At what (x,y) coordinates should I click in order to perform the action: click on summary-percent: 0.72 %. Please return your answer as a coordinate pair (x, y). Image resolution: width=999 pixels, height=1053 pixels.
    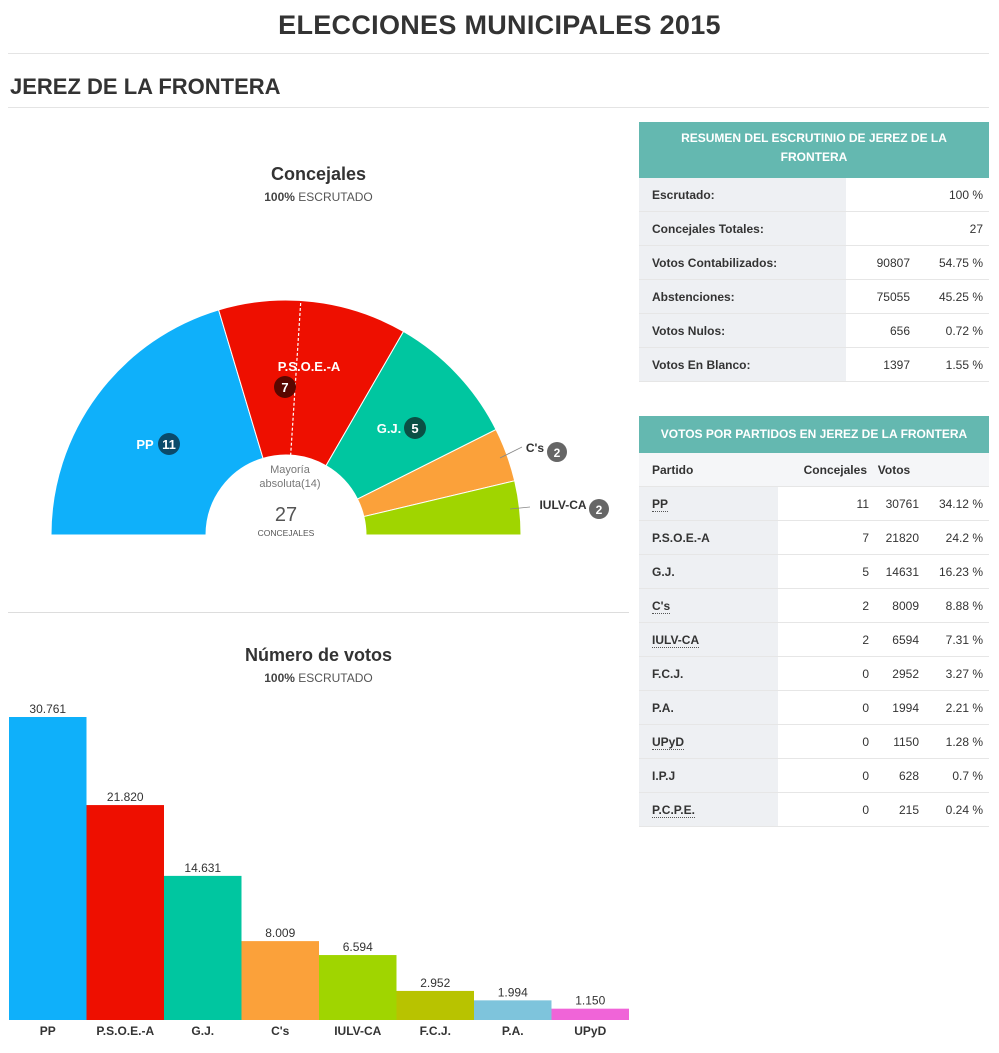
    Looking at the image, I should click on (949, 330).